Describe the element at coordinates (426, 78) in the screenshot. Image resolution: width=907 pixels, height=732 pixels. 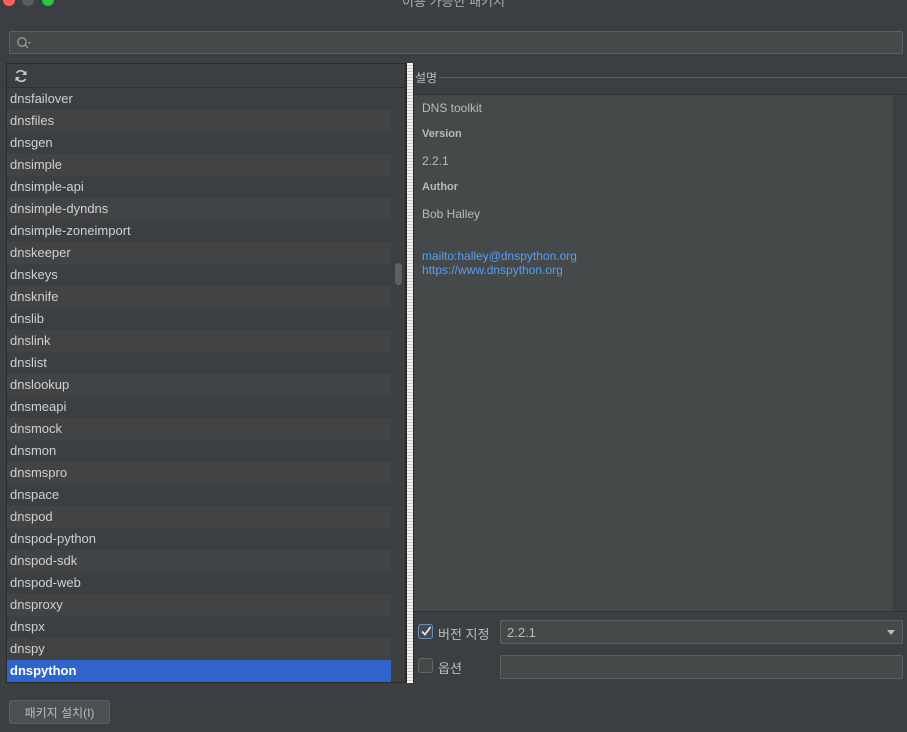
I see `description-header: 설명` at that location.